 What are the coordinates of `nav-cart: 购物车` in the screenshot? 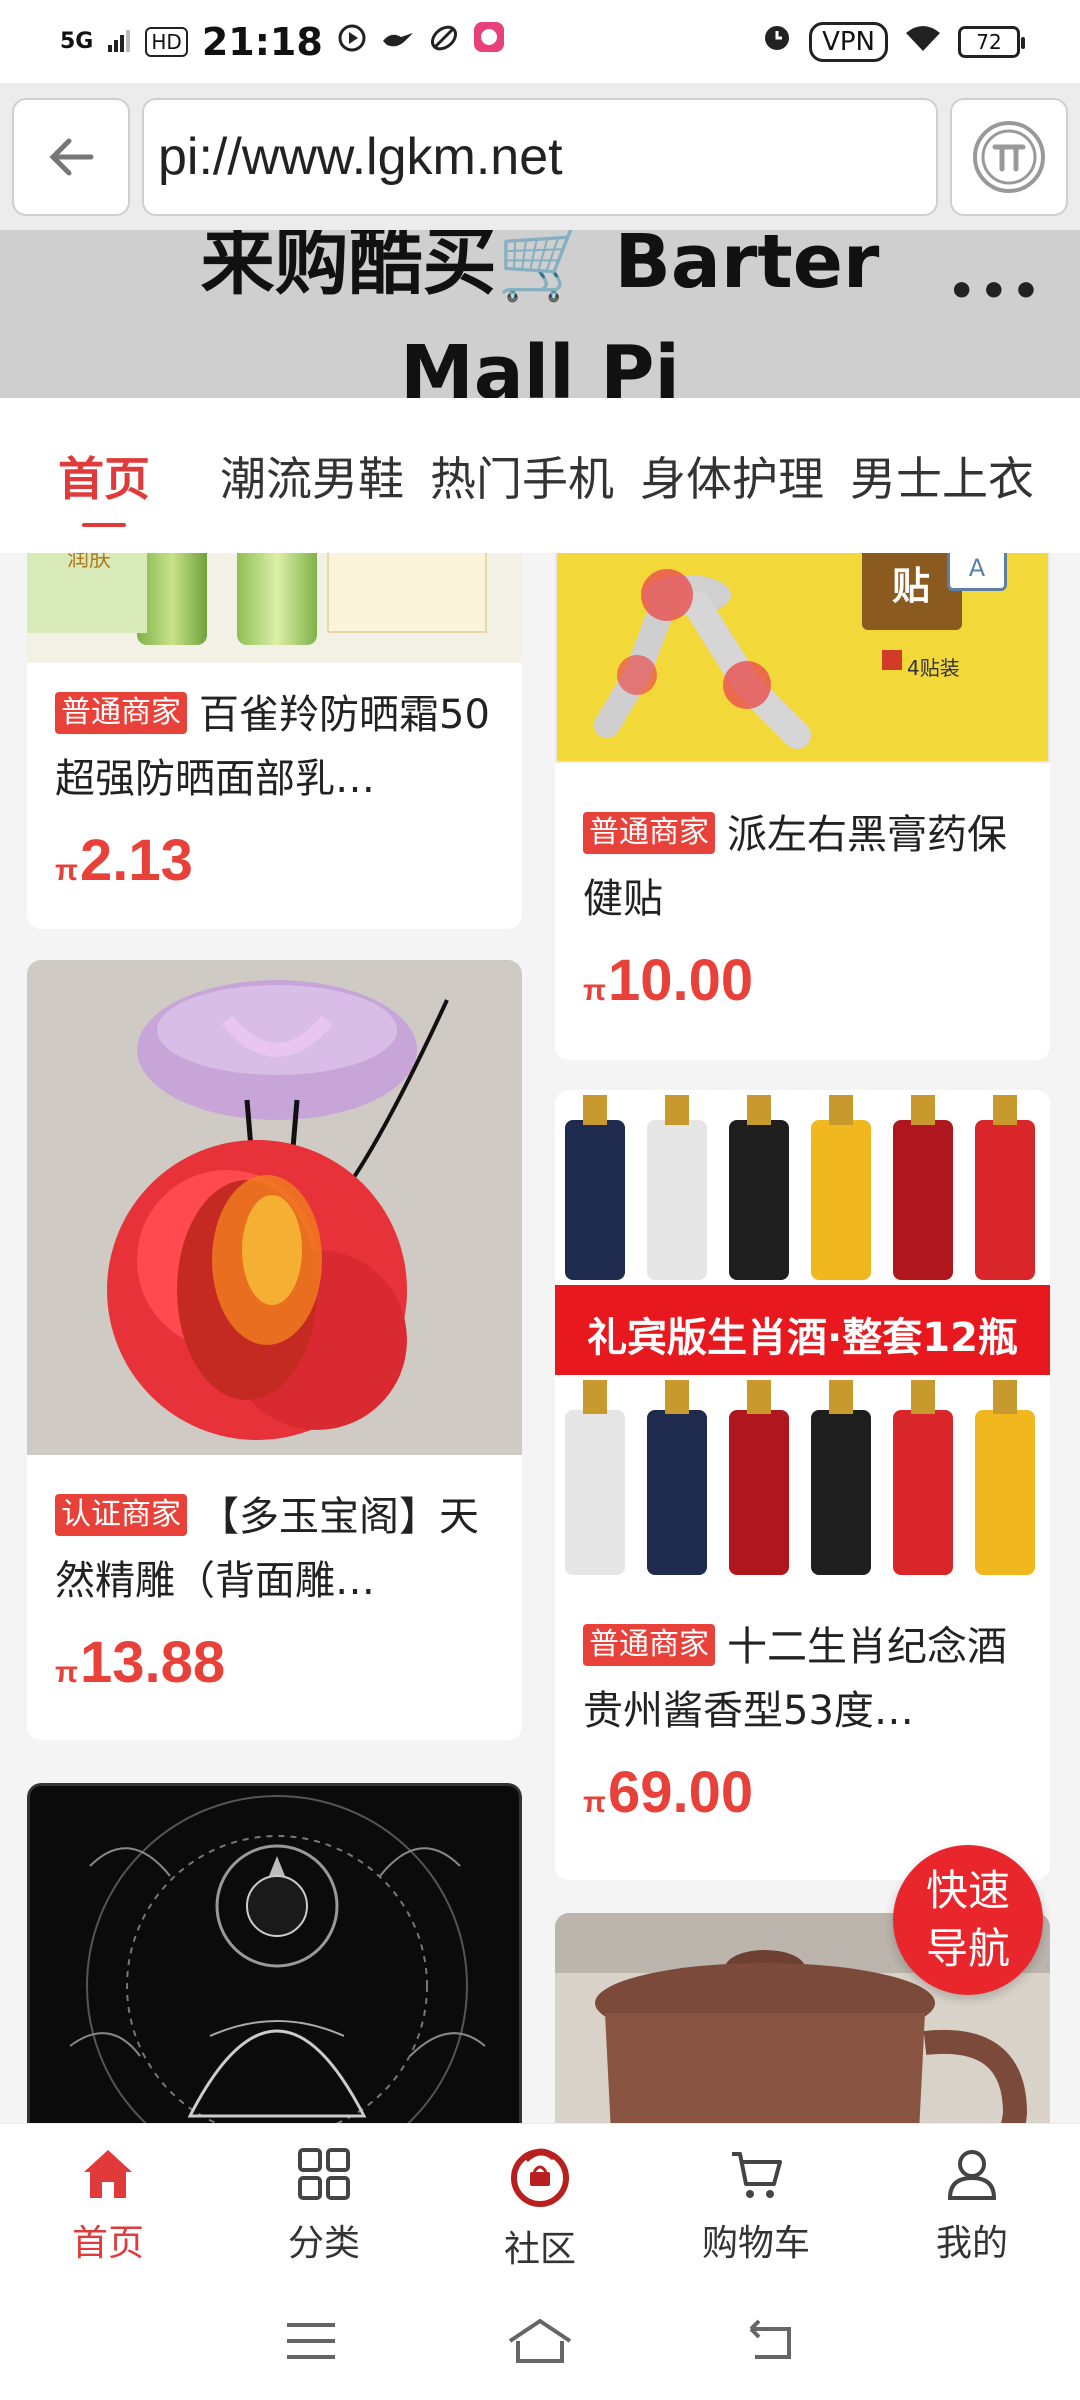 It's located at (756, 2204).